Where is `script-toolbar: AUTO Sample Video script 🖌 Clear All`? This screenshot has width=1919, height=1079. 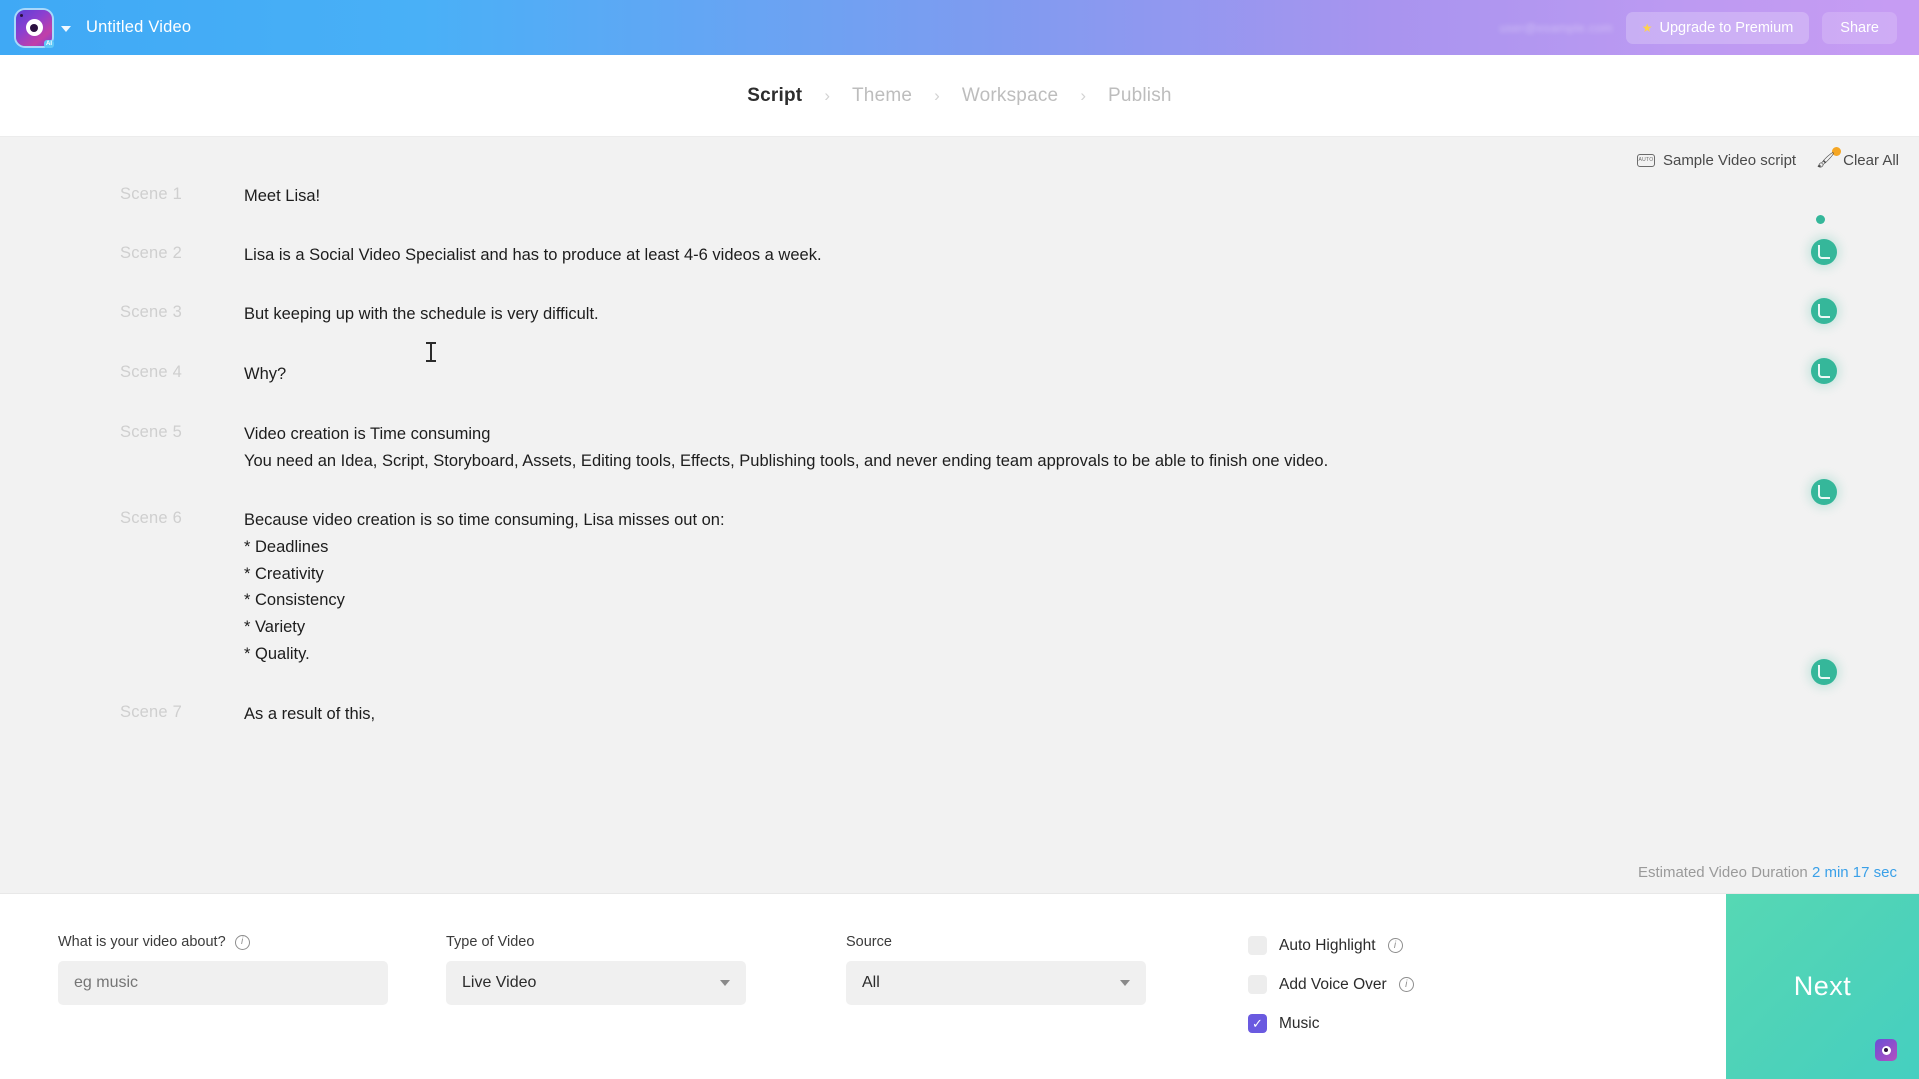 script-toolbar: AUTO Sample Video script 🖌 Clear All is located at coordinates (1767, 158).